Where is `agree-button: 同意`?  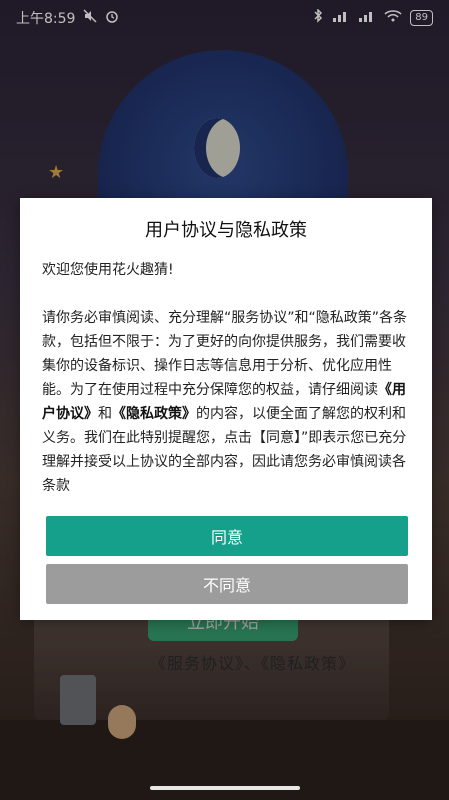
agree-button: 同意 is located at coordinates (227, 536).